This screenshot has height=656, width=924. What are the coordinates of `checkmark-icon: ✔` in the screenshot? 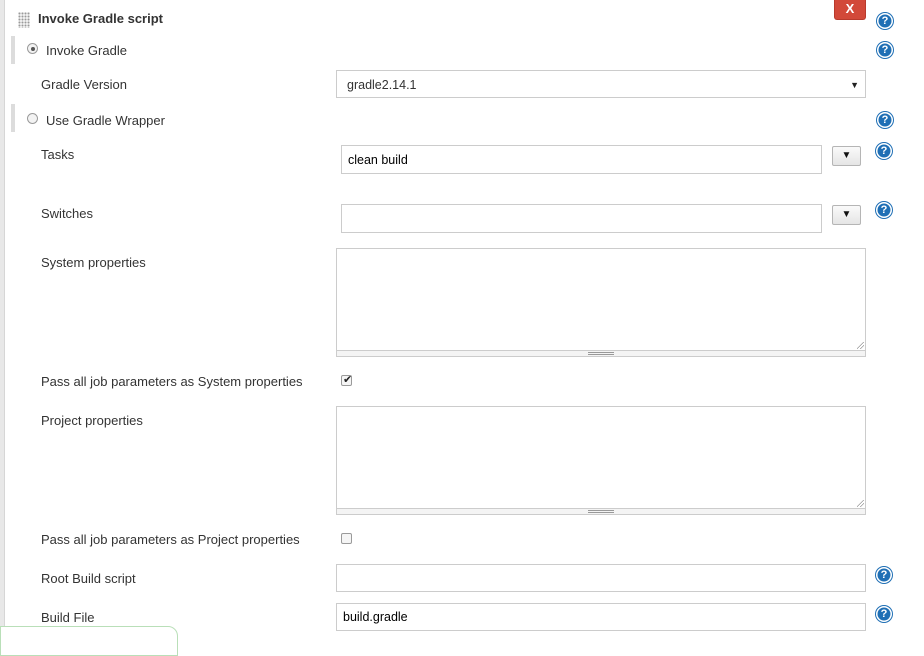 It's located at (348, 380).